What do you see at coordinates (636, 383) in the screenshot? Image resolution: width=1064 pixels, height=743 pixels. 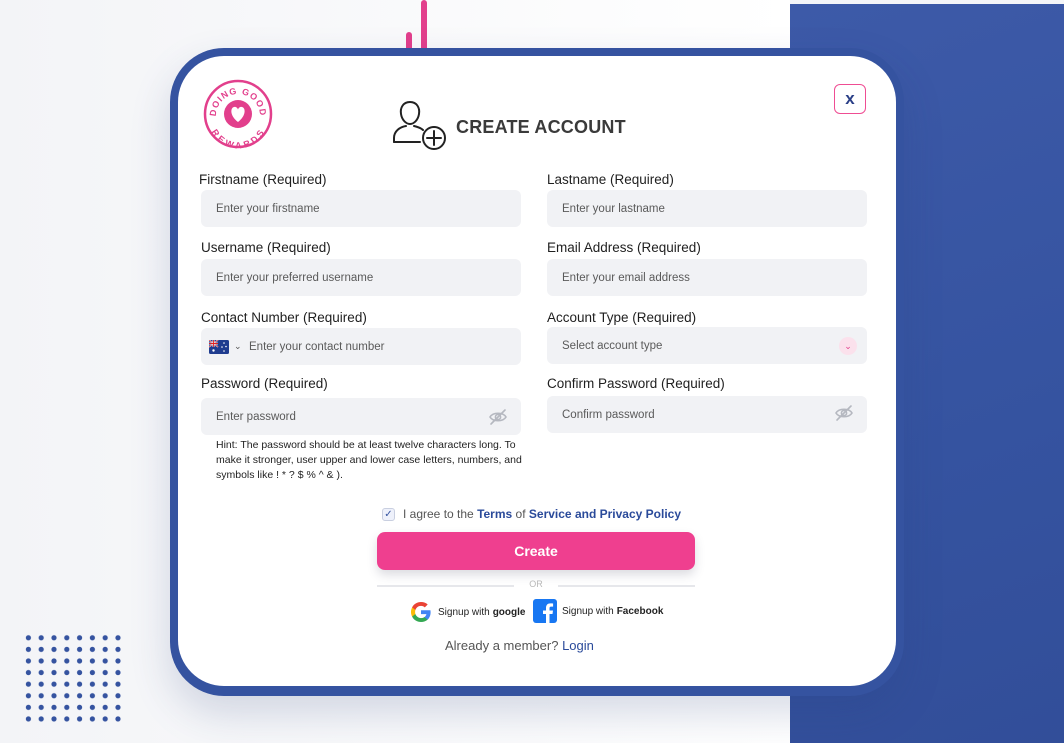 I see `confirm-password-label: Confirm Password (Required)` at bounding box center [636, 383].